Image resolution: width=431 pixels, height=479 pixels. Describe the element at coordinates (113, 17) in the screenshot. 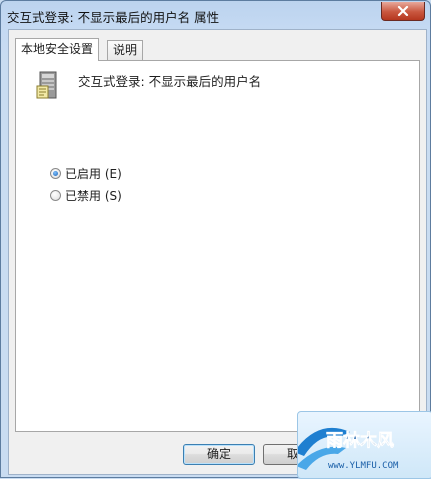

I see `window-title: 交互式登录: 不显示最后的用户名 属性` at that location.